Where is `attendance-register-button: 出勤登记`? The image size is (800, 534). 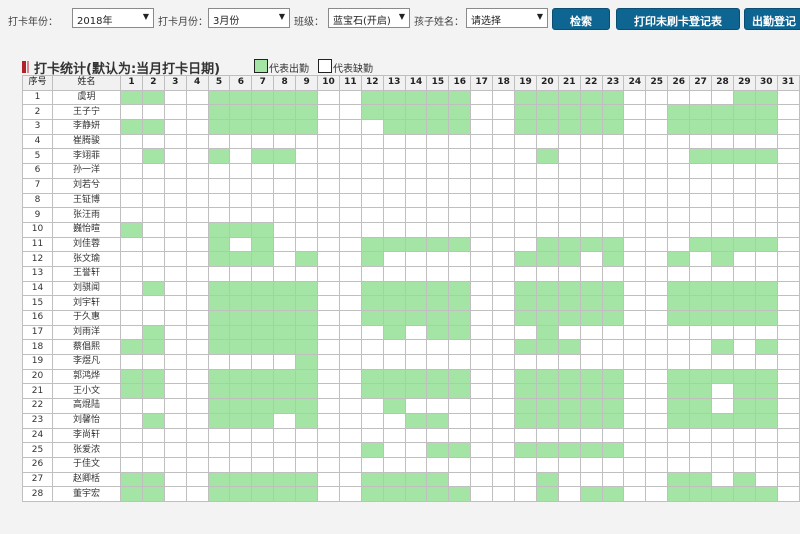 attendance-register-button: 出勤登记 is located at coordinates (772, 19).